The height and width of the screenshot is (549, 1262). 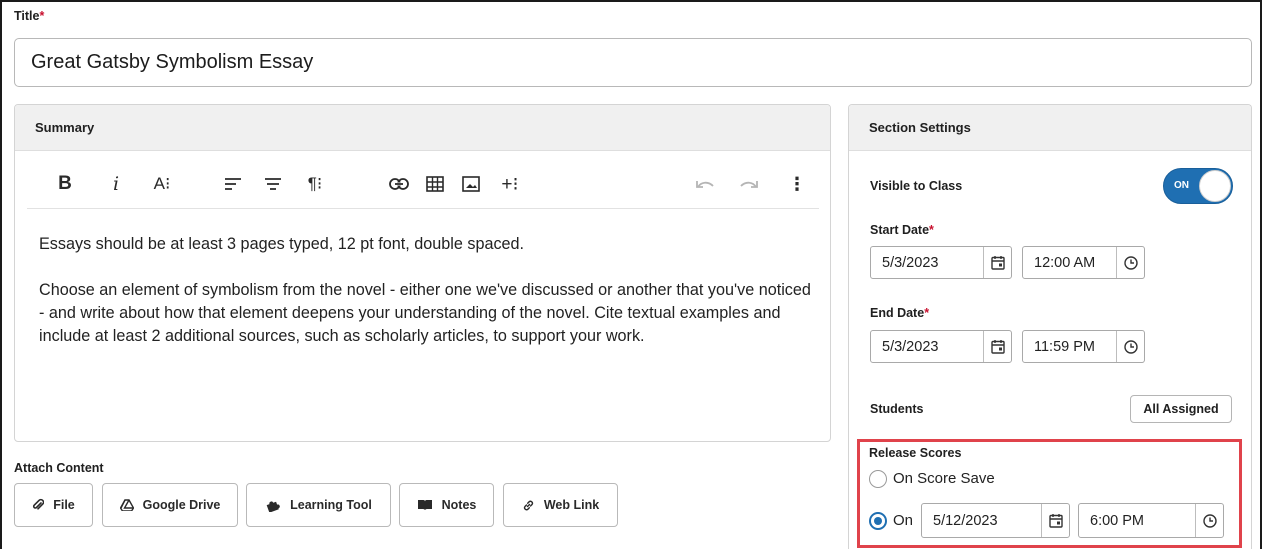 What do you see at coordinates (446, 505) in the screenshot?
I see `attach-notes-button: Notes` at bounding box center [446, 505].